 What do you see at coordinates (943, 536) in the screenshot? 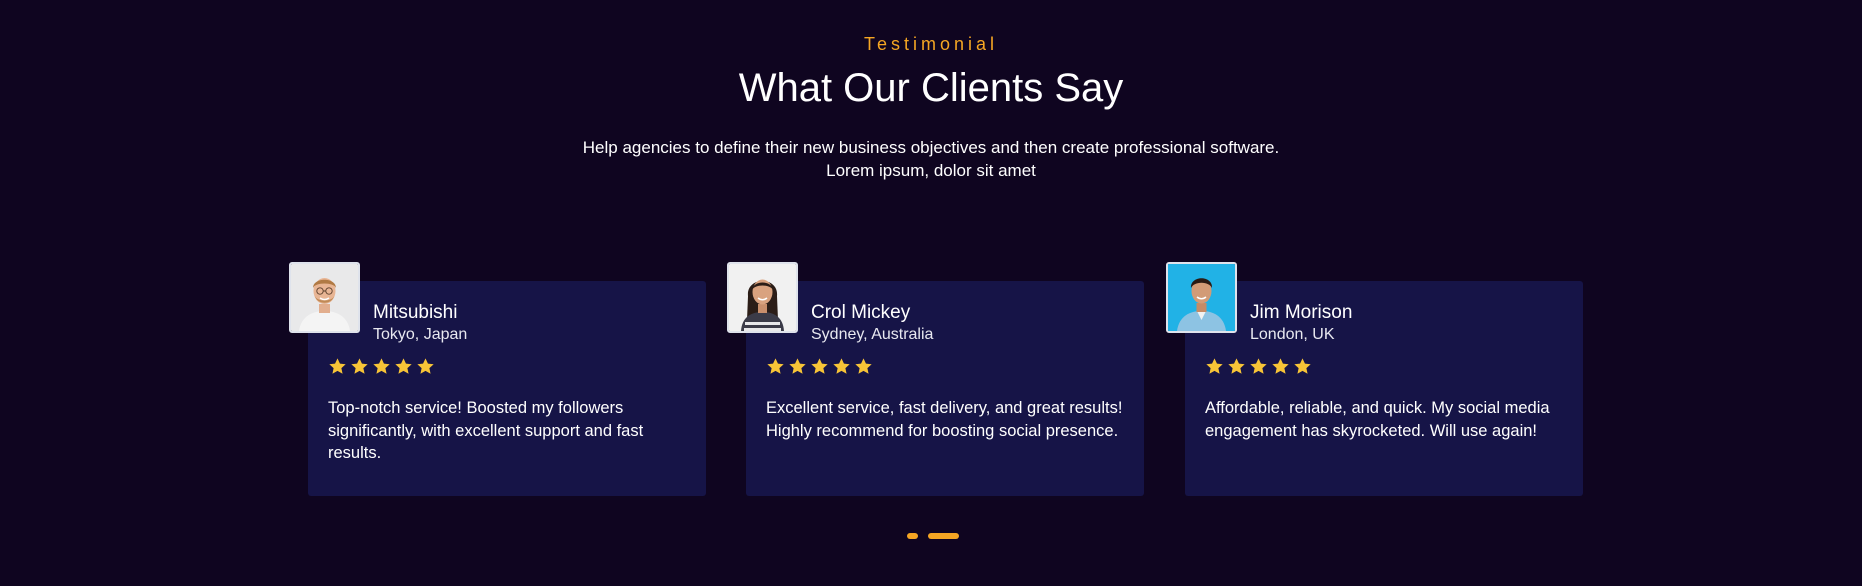
I see `pagination-dot-2-active` at bounding box center [943, 536].